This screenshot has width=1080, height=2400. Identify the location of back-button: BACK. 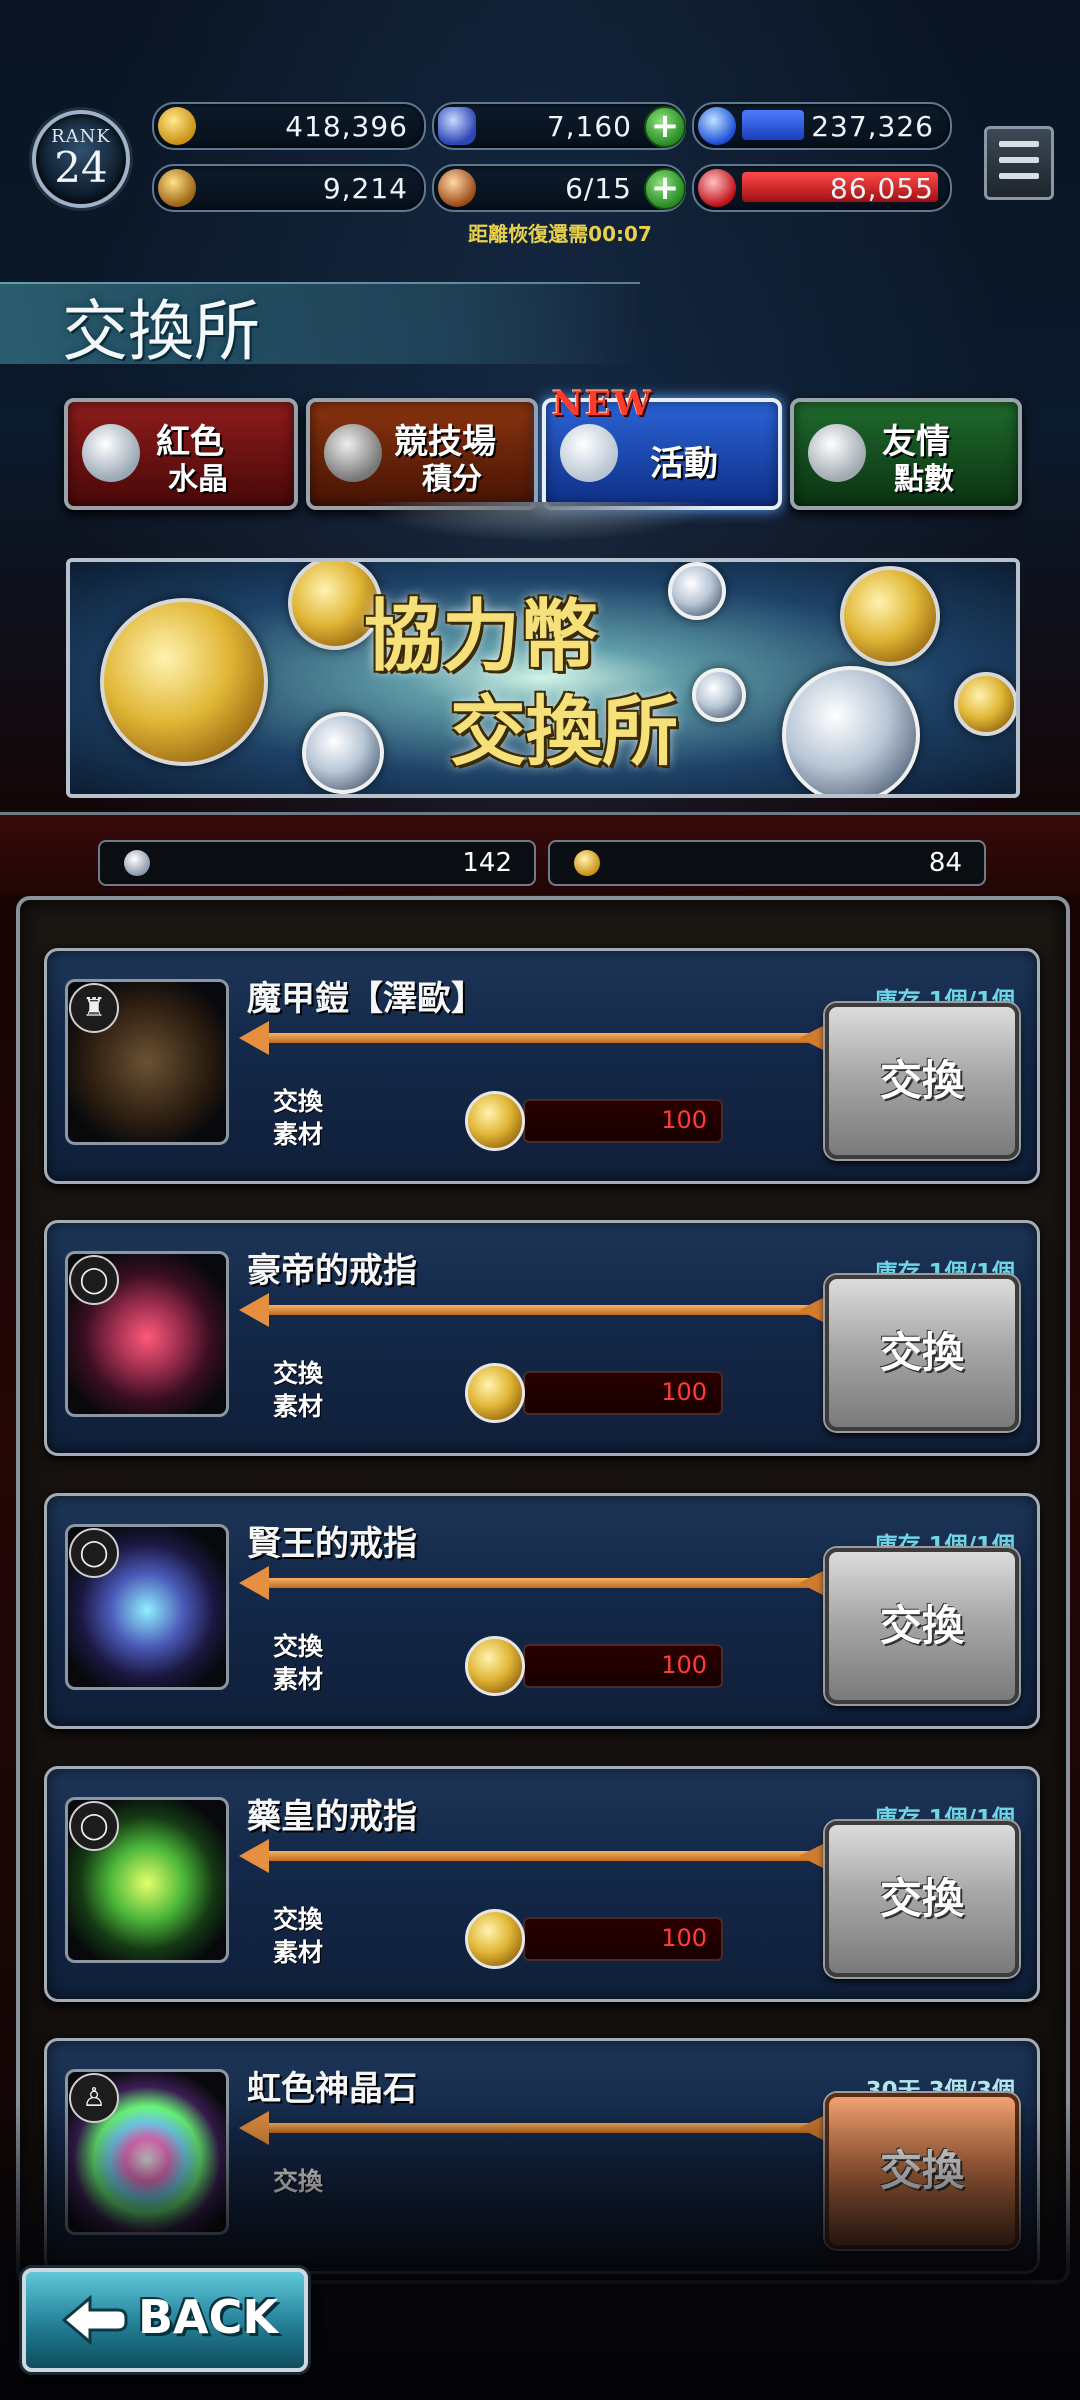
(165, 2320).